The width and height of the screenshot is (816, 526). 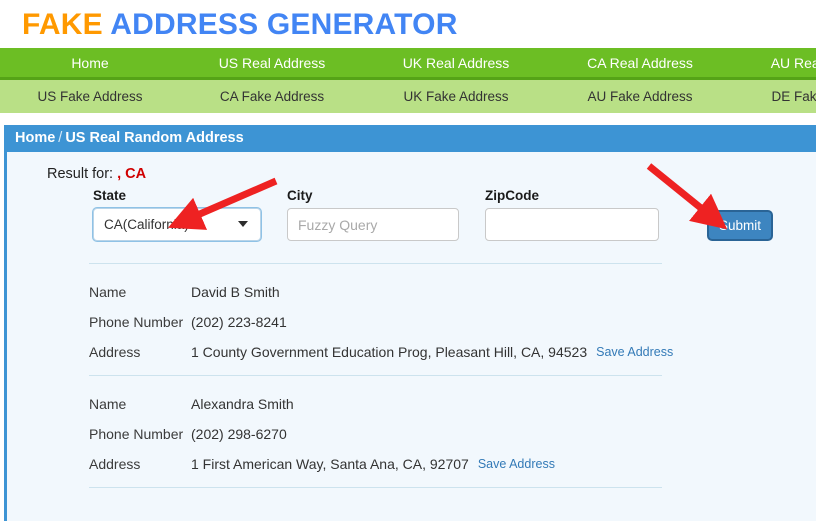 I want to click on search-form: State CA(California) City ZipCode Submit, so click(x=411, y=214).